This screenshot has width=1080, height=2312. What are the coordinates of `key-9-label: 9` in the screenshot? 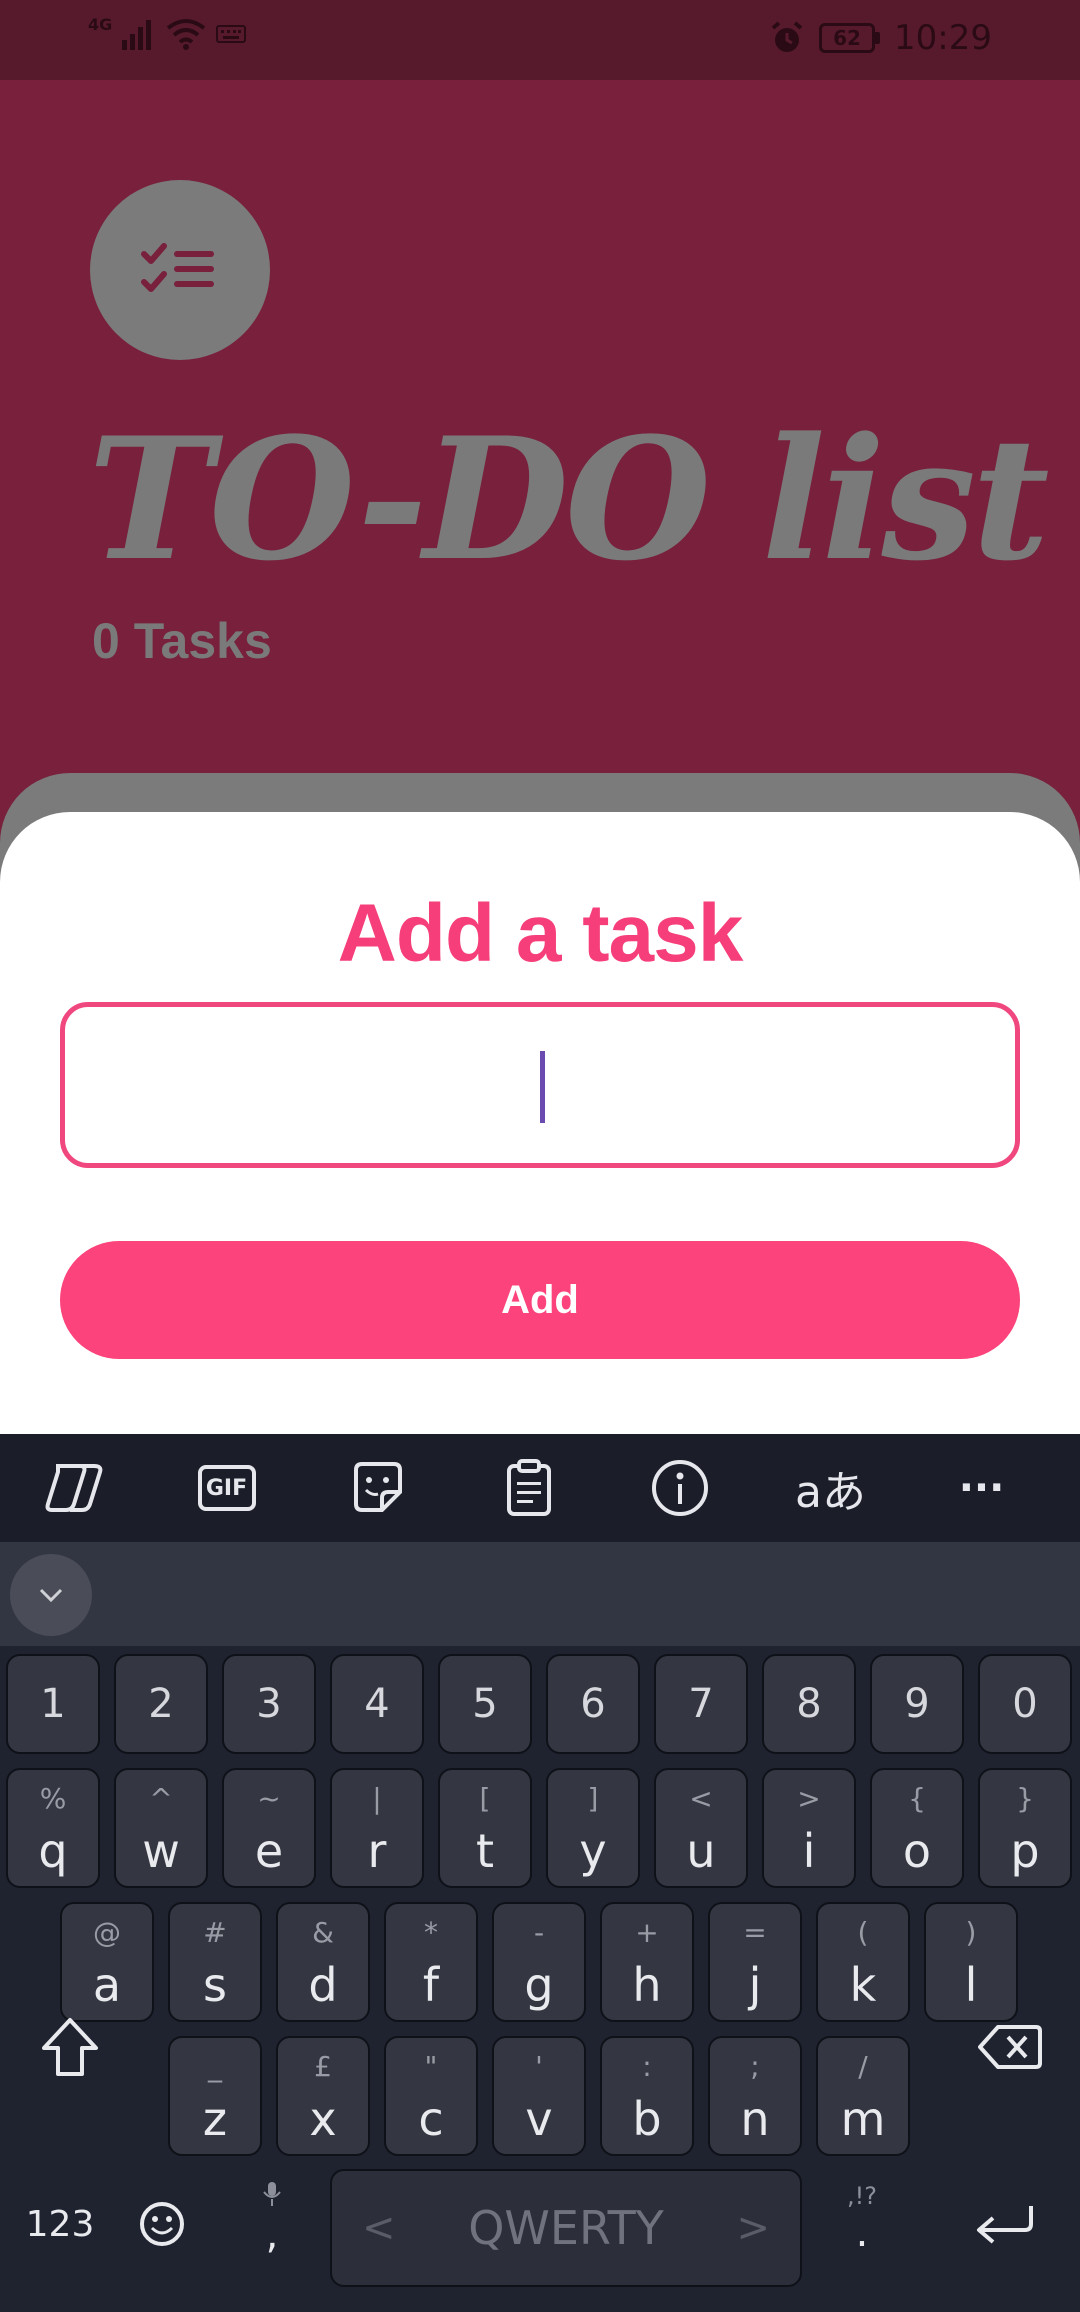 It's located at (917, 1704).